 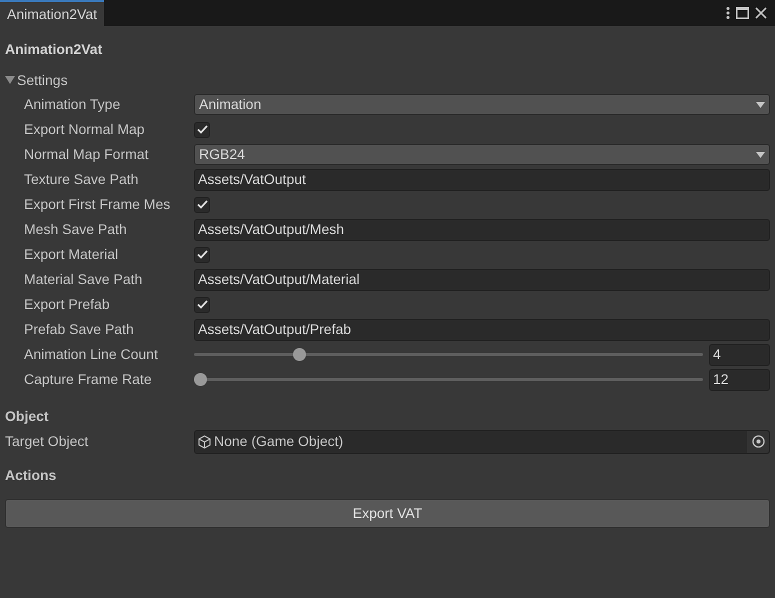 What do you see at coordinates (72, 254) in the screenshot?
I see `field-label: Export Material` at bounding box center [72, 254].